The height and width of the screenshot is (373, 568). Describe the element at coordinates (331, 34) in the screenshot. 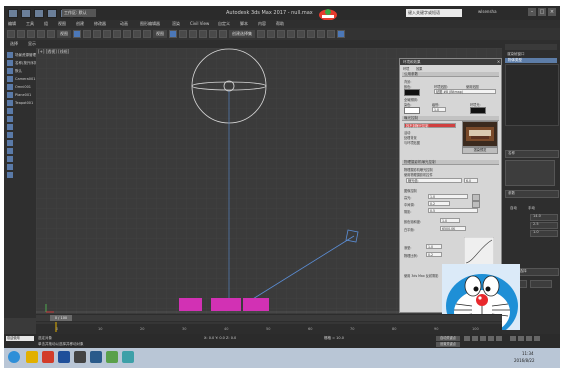

I see `rendered-frame-icon` at that location.